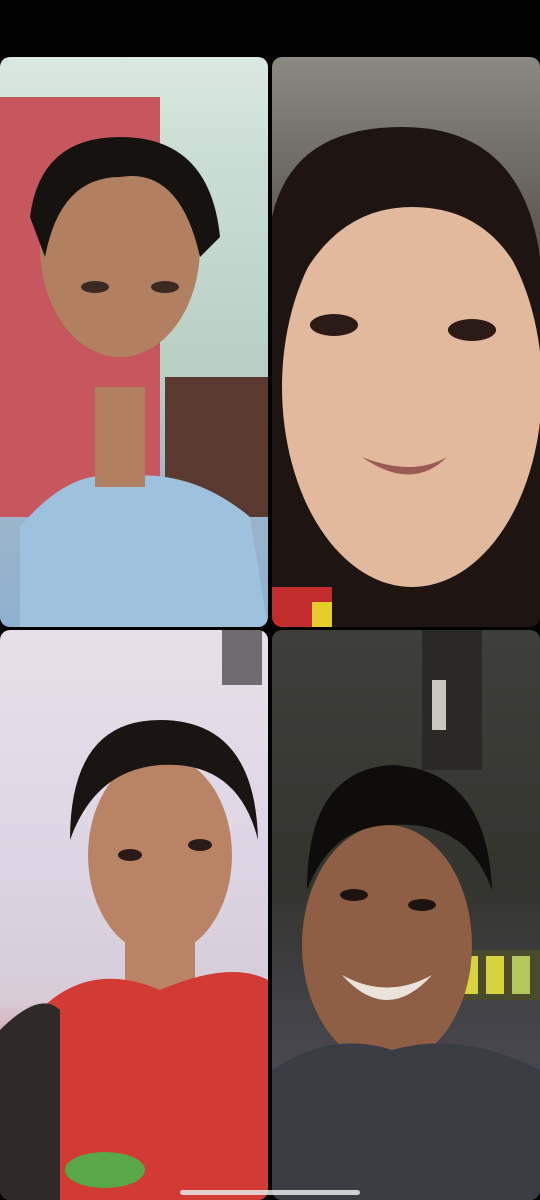  I want to click on home-indicator, so click(270, 1192).